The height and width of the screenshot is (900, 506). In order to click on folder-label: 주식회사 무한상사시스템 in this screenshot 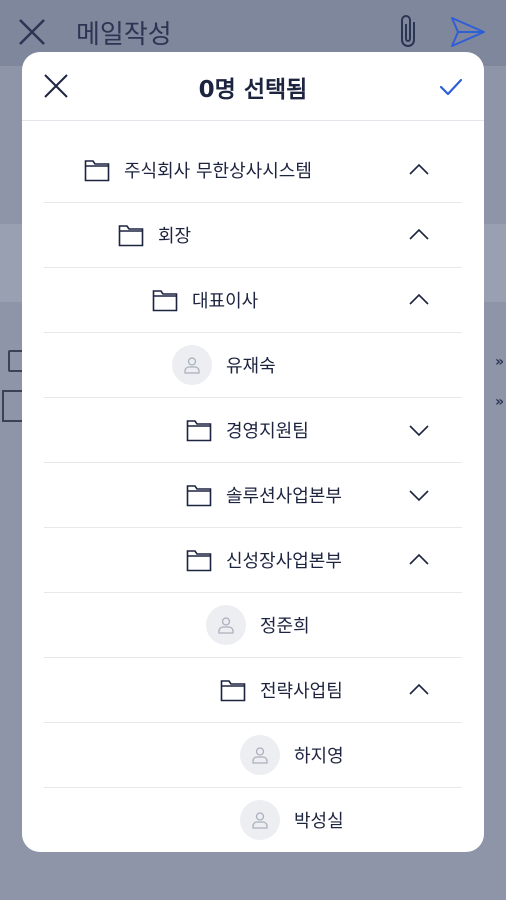, I will do `click(218, 171)`.